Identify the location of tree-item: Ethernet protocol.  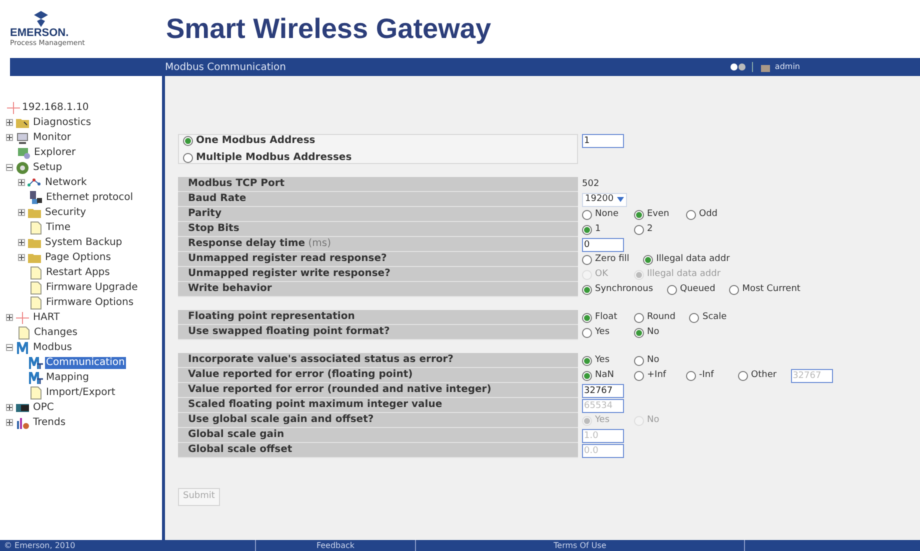
(89, 198).